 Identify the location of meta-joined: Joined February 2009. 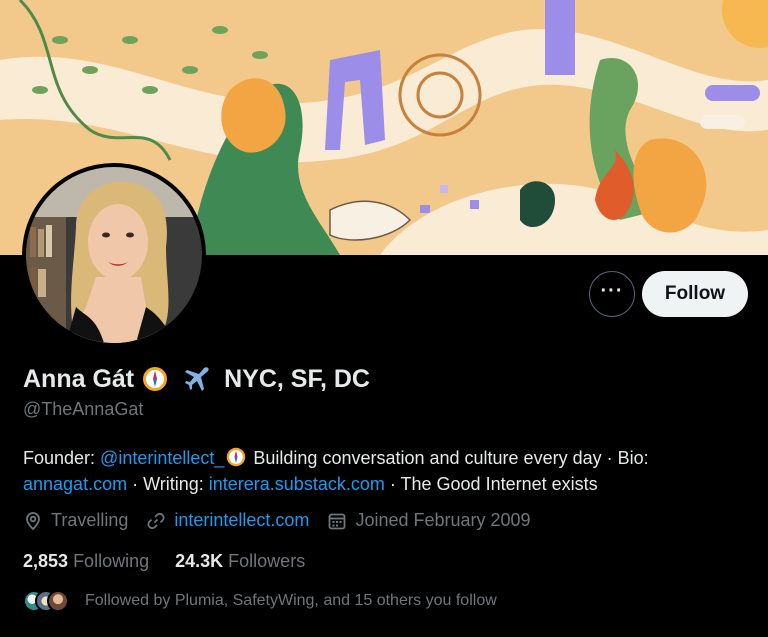
(429, 520).